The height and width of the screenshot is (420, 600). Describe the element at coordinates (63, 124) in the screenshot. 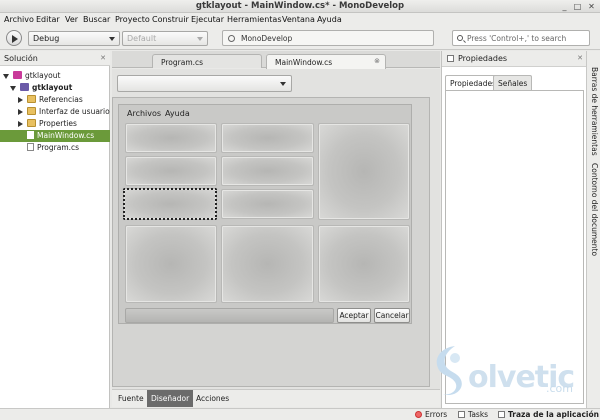

I see `tree-item-properties: Properties` at that location.